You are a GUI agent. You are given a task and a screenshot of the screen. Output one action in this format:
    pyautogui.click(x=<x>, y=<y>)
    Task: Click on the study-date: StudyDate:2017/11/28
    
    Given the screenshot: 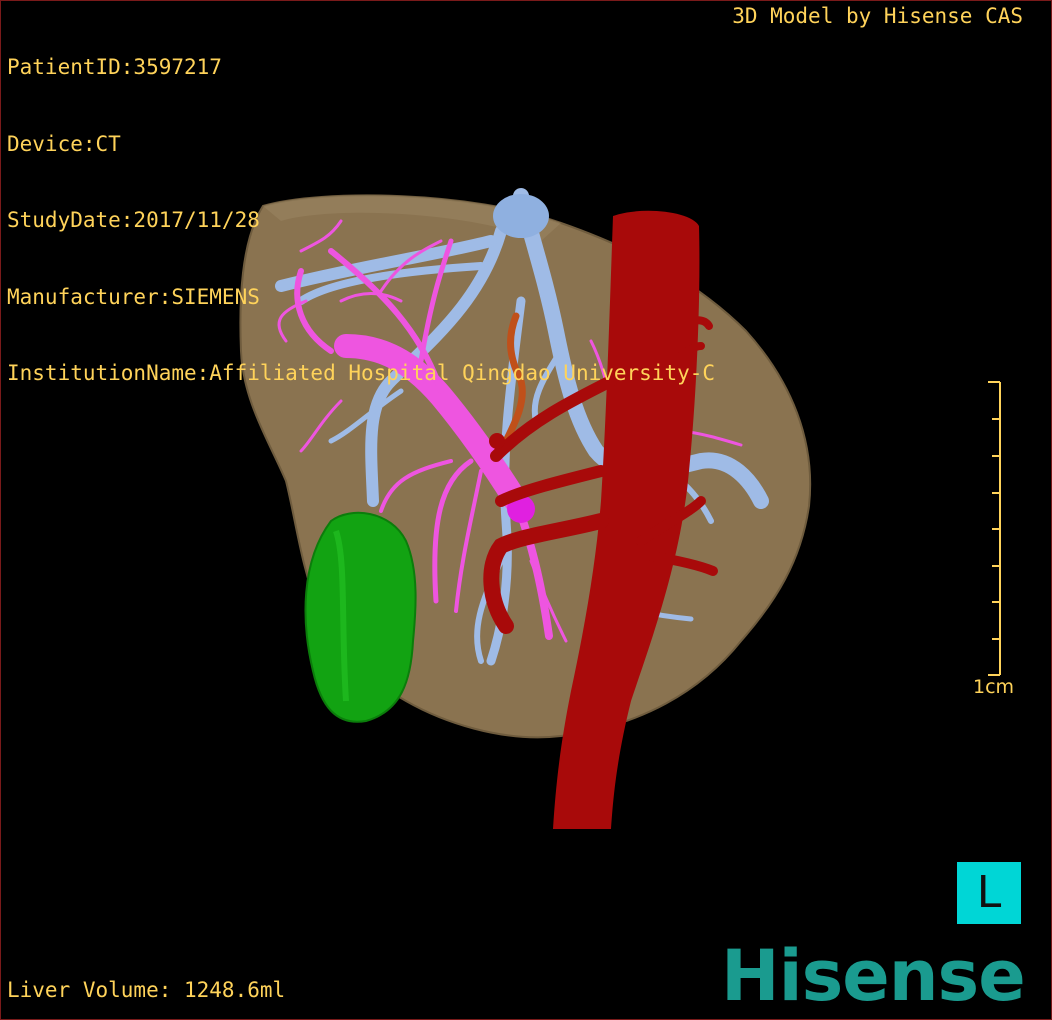 What is the action you would take?
    pyautogui.click(x=133, y=220)
    